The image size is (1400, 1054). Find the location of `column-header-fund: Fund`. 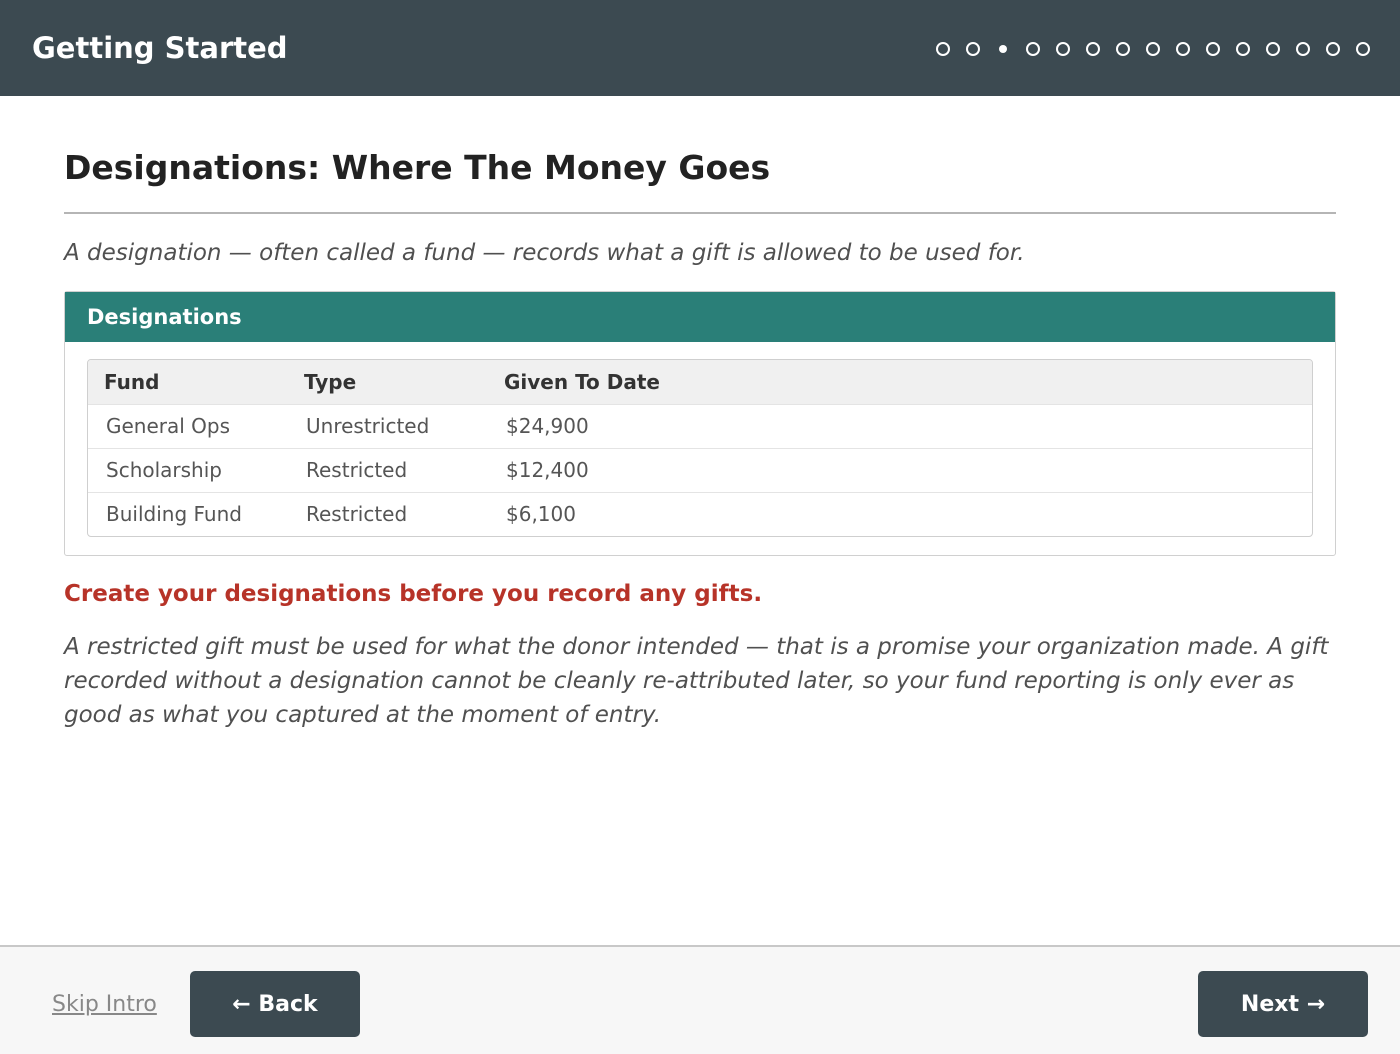

column-header-fund: Fund is located at coordinates (188, 382).